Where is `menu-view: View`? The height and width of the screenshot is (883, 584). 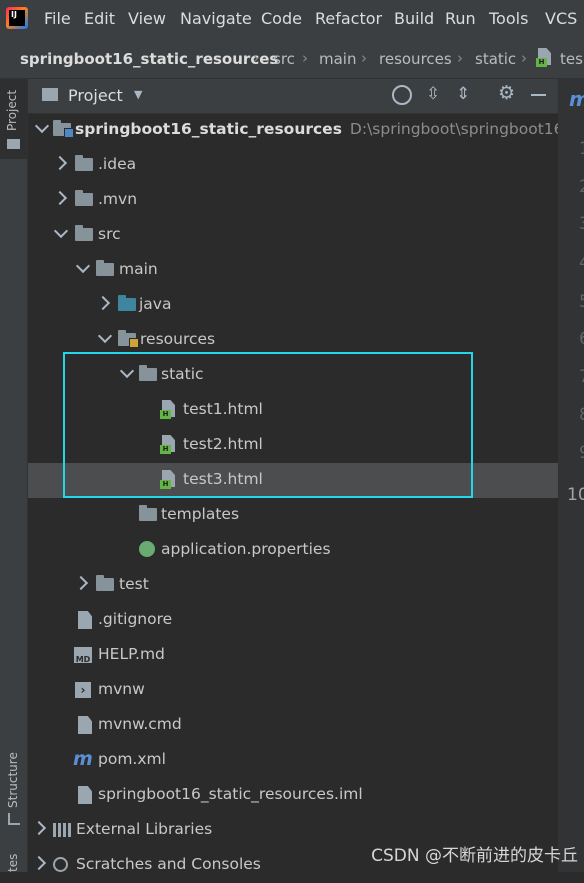 menu-view: View is located at coordinates (147, 18).